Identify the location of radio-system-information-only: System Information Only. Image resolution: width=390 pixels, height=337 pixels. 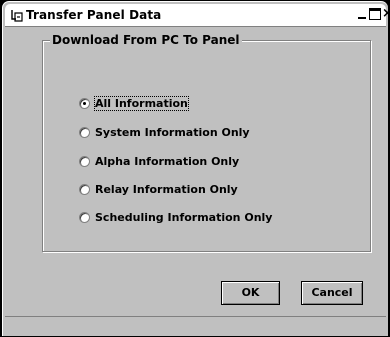
(164, 132).